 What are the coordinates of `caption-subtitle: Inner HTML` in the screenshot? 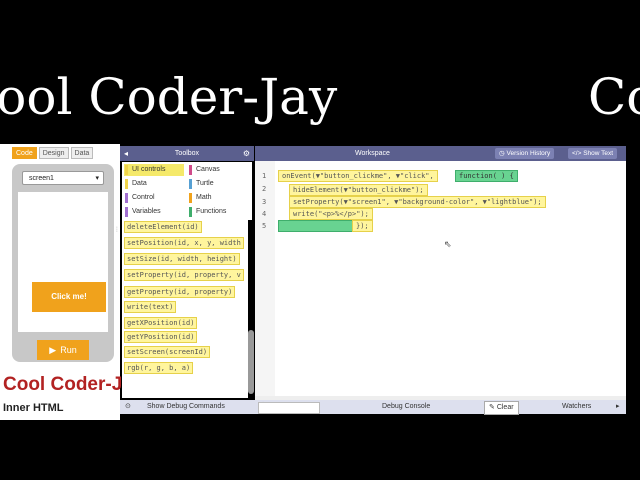 It's located at (33, 408).